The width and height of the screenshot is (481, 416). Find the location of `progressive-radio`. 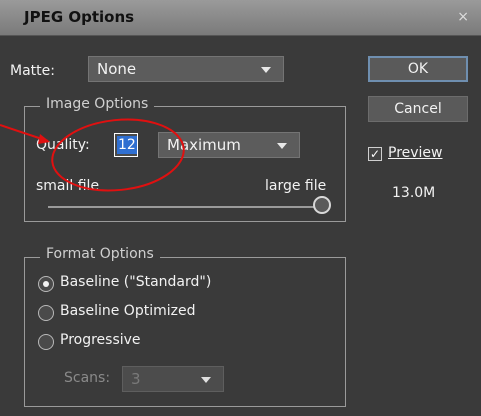

progressive-radio is located at coordinates (46, 342).